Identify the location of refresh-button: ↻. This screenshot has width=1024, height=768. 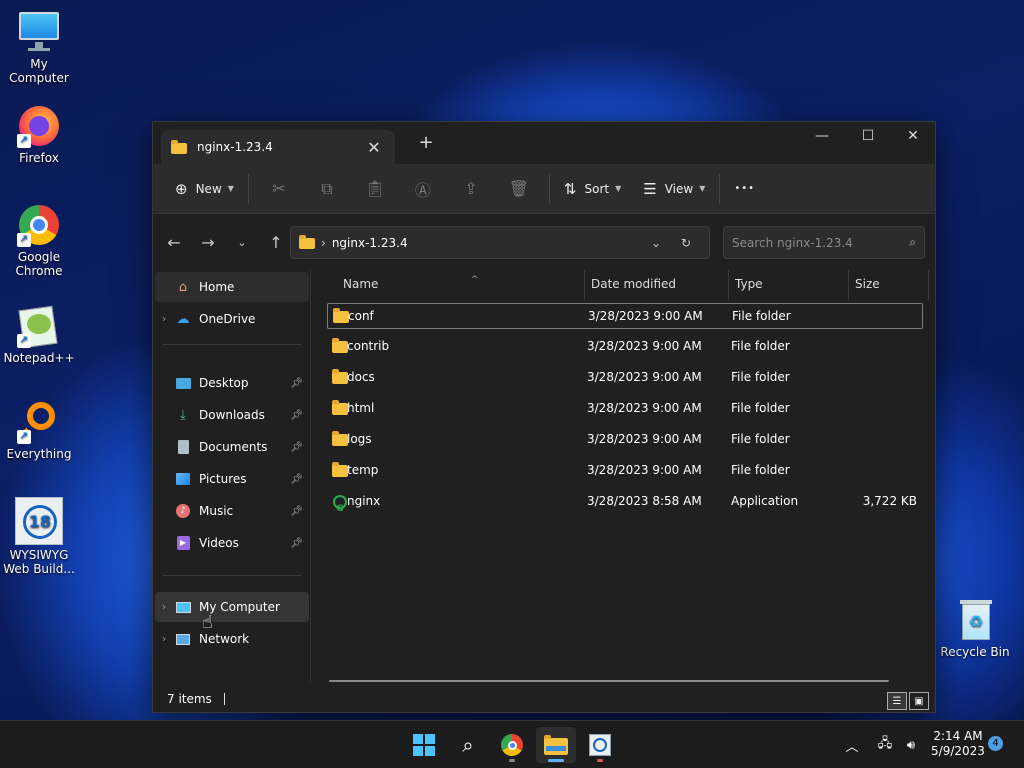
(686, 243).